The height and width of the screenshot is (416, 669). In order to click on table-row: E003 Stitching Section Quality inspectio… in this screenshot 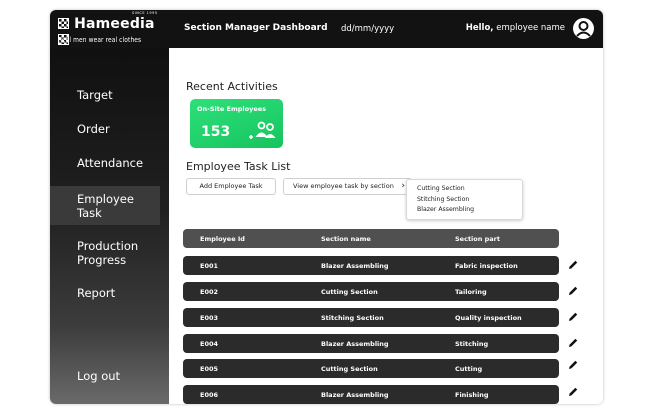, I will do `click(371, 317)`.